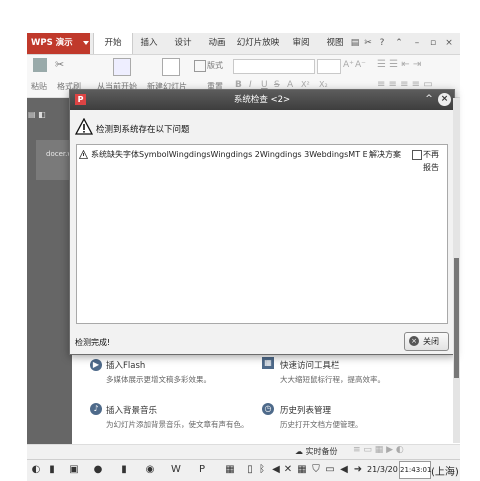 The image size is (480, 481). What do you see at coordinates (143, 130) in the screenshot?
I see `dialog-heading: 检测到系统存在以下问题` at bounding box center [143, 130].